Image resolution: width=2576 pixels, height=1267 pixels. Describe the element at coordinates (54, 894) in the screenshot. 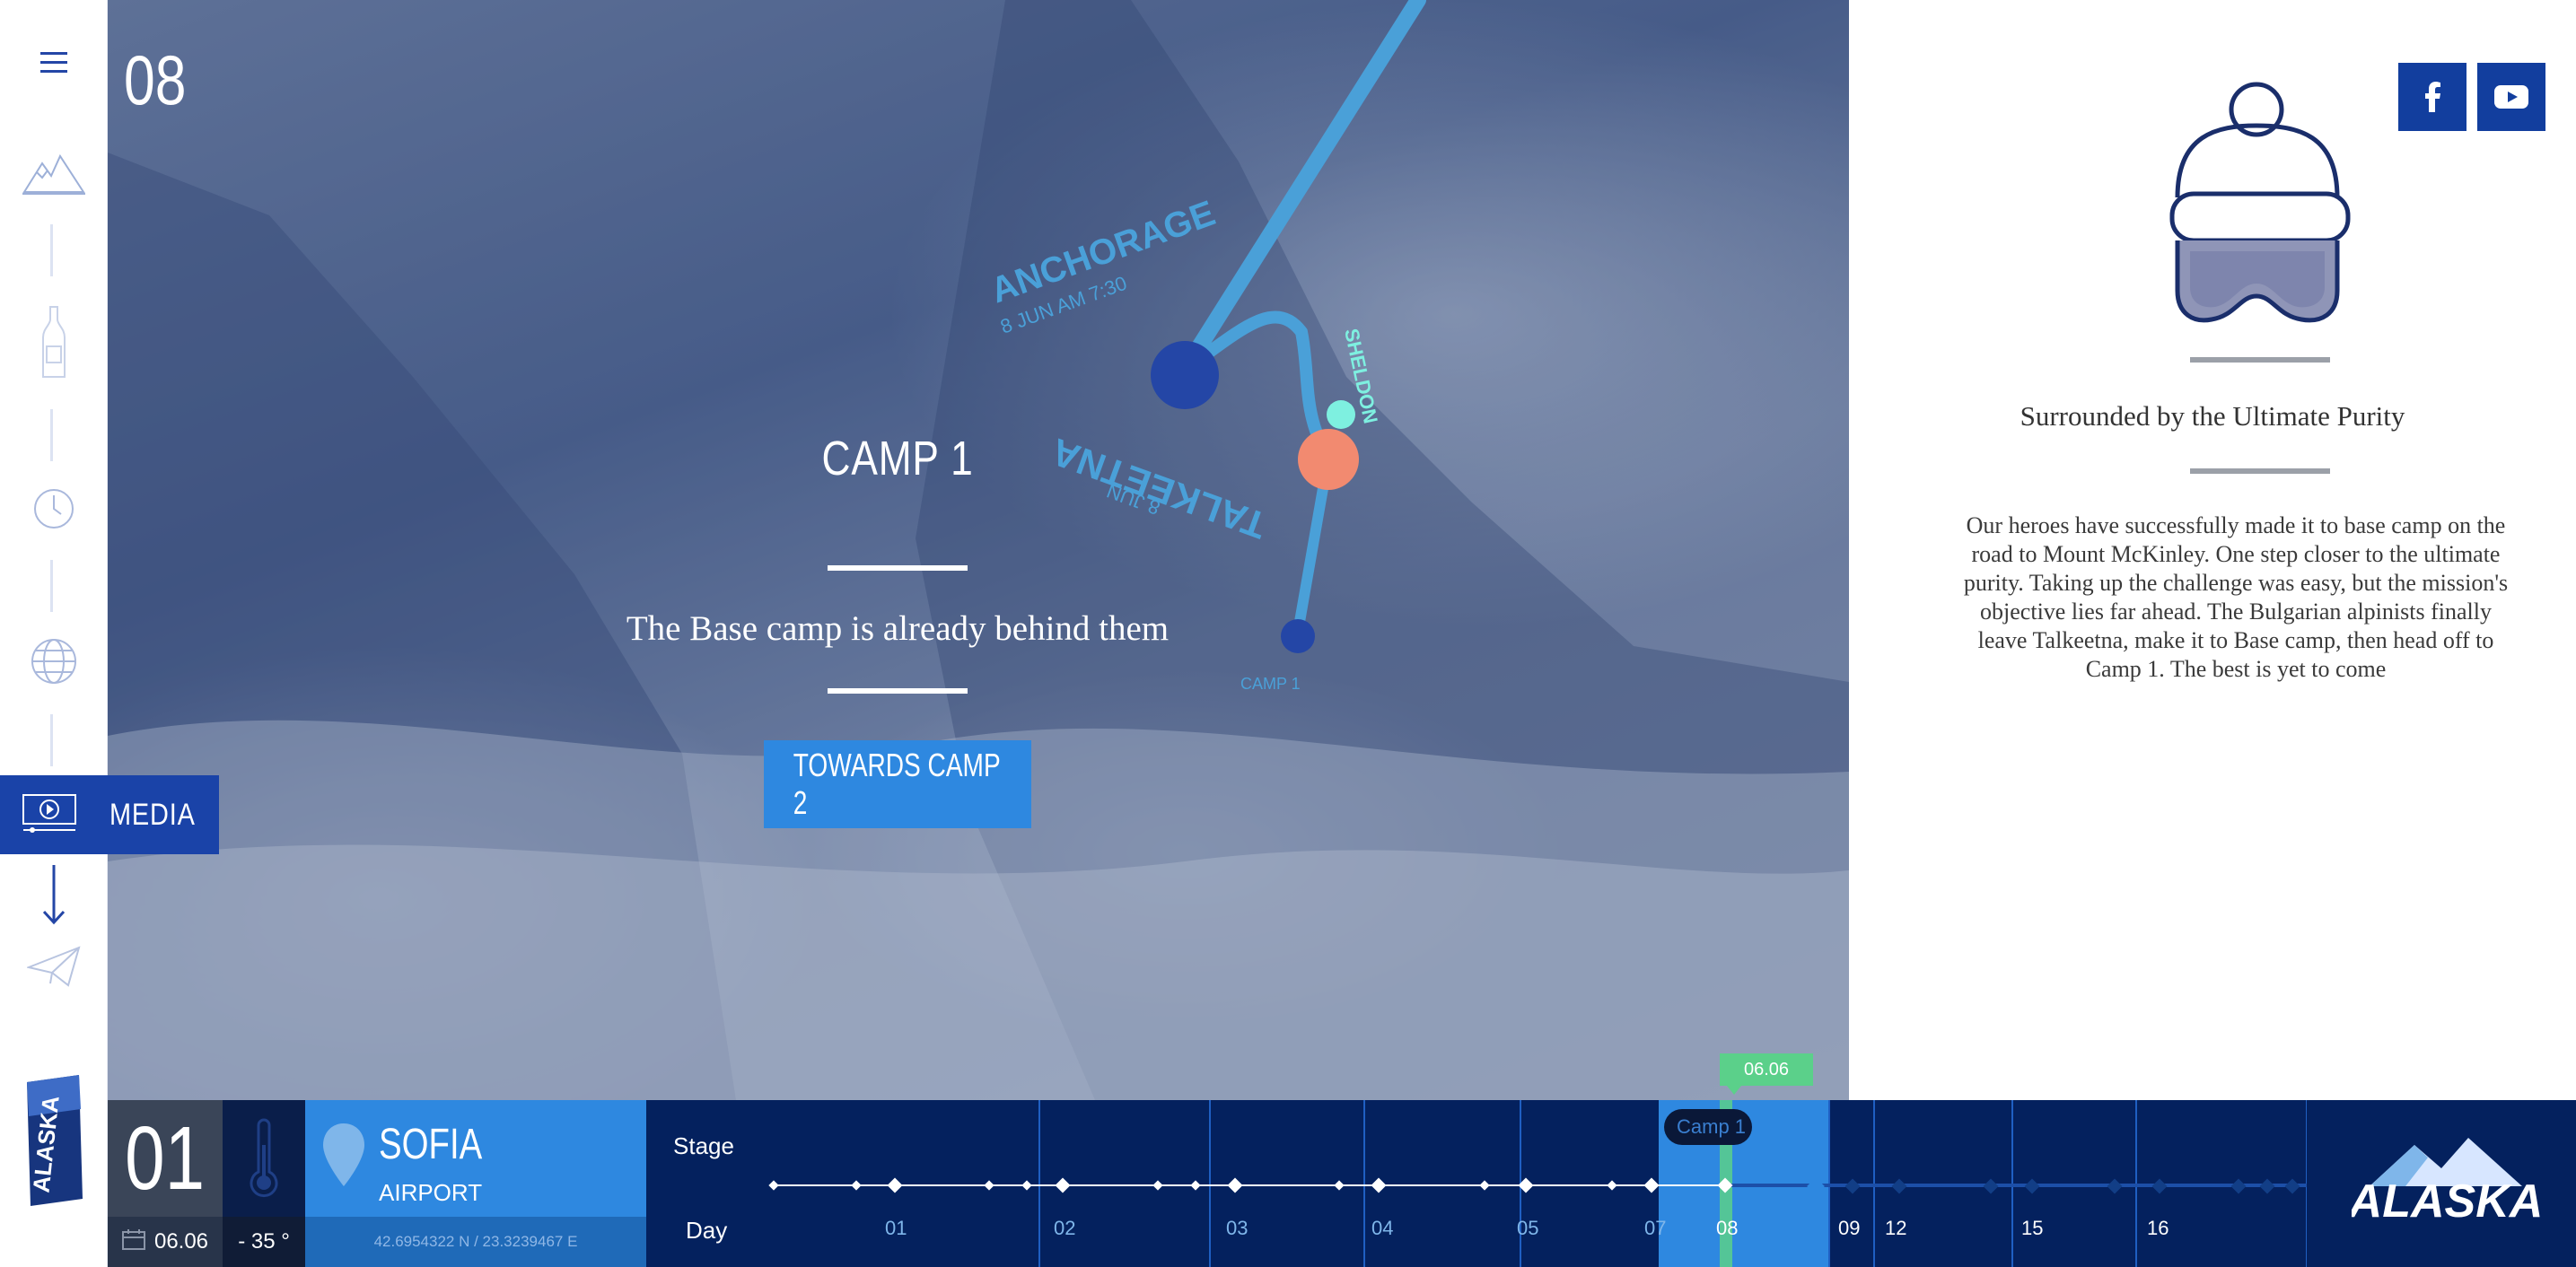

I see `arrow-down-icon` at that location.